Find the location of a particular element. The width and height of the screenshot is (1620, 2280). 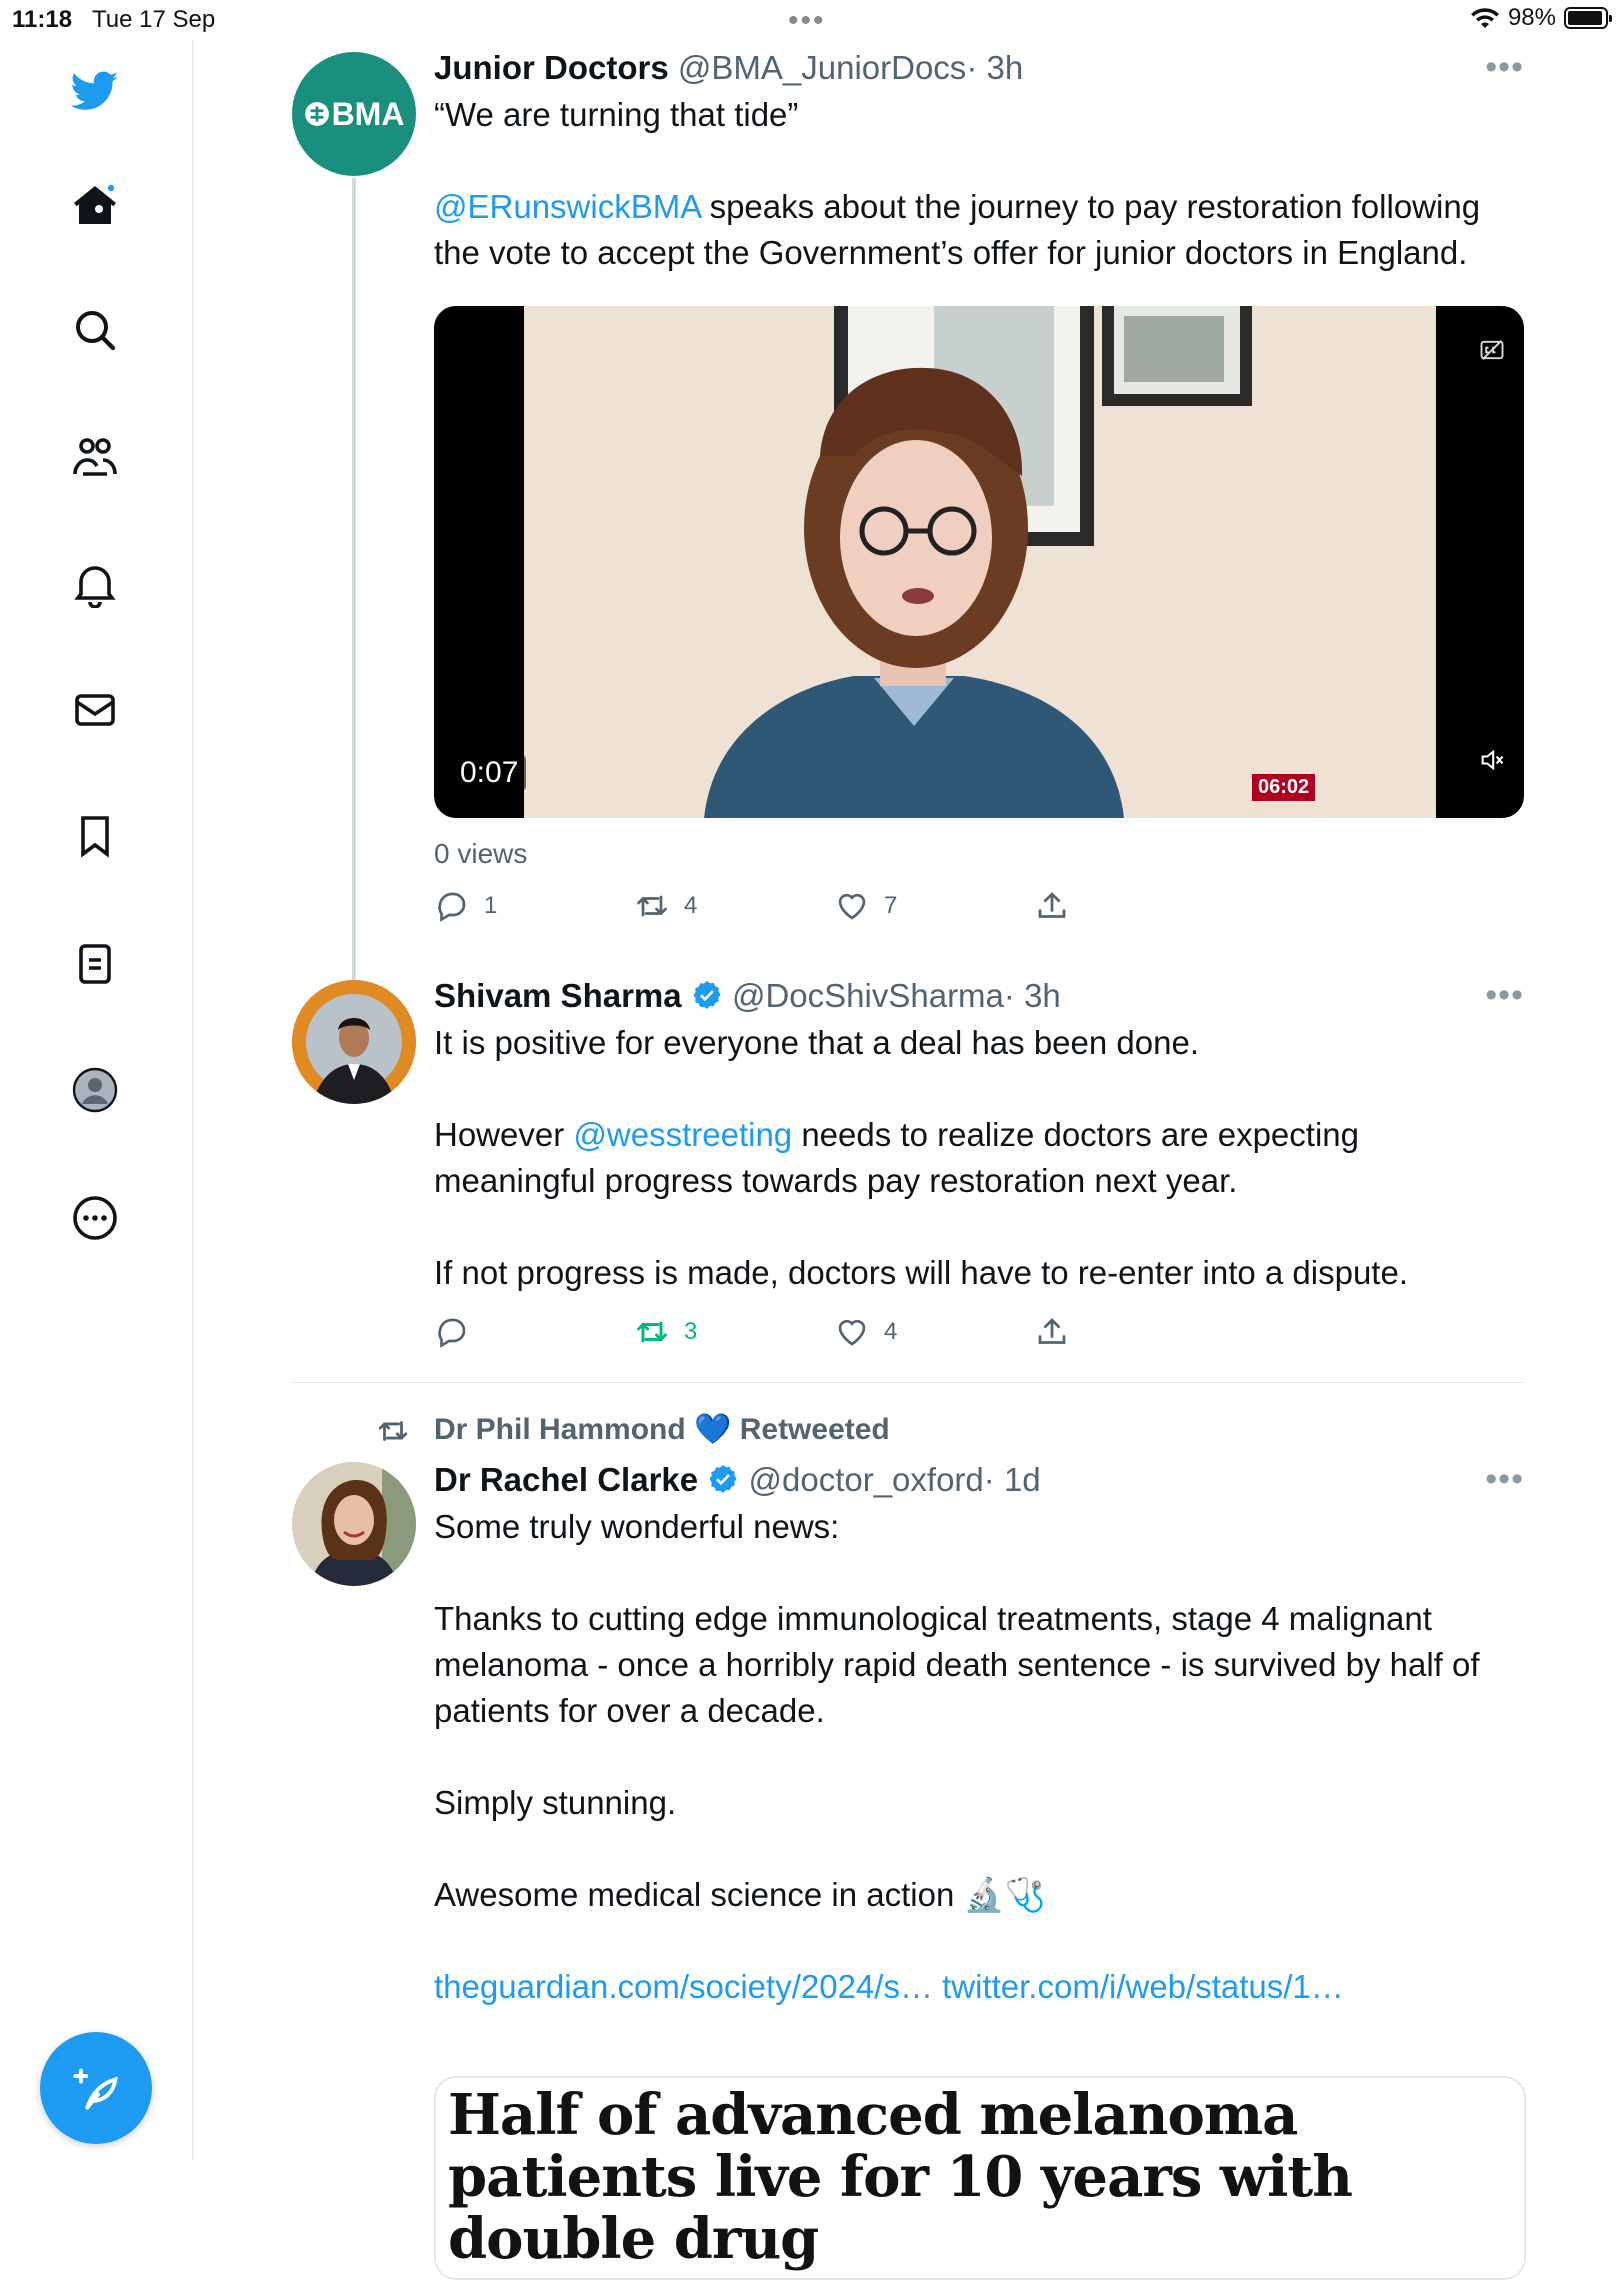

wifi-icon is located at coordinates (1484, 18).